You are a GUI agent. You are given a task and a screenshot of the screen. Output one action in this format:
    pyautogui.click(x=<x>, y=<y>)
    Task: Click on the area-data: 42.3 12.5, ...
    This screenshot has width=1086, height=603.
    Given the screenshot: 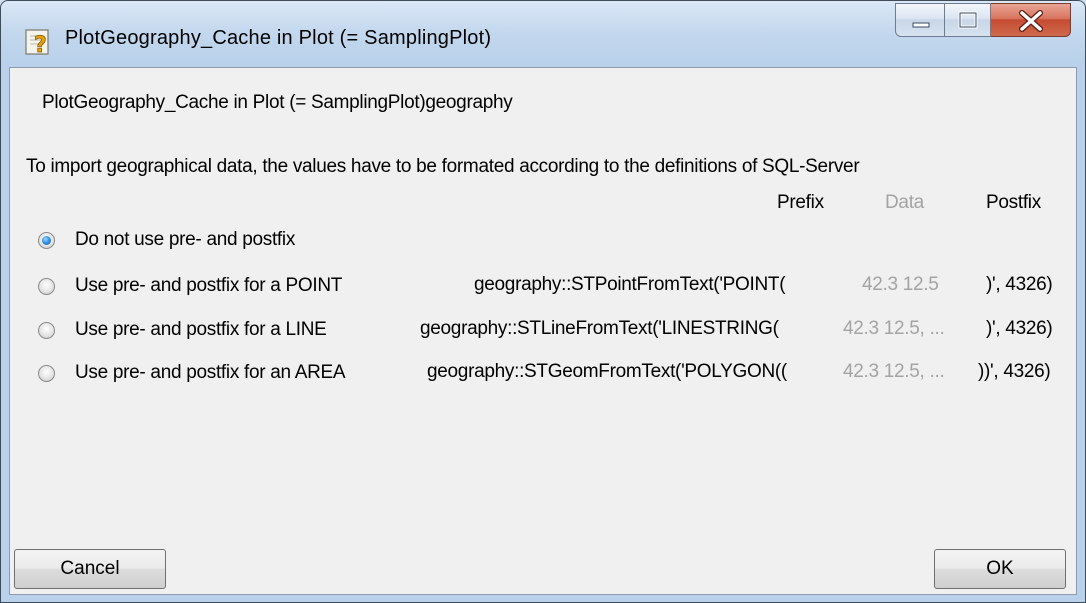 What is the action you would take?
    pyautogui.click(x=894, y=371)
    